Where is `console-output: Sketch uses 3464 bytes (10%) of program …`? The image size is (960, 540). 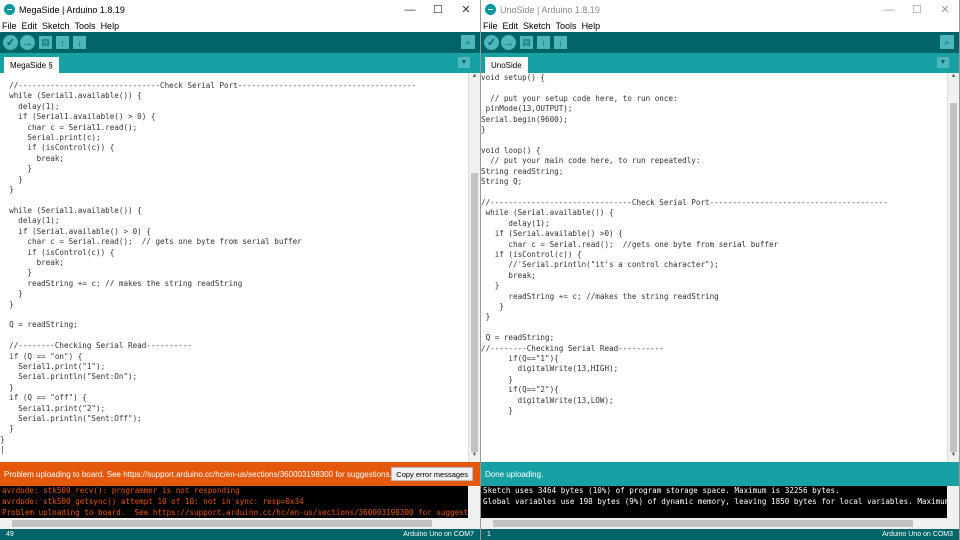
console-output: Sketch uses 3464 bytes (10%) of program … is located at coordinates (720, 507).